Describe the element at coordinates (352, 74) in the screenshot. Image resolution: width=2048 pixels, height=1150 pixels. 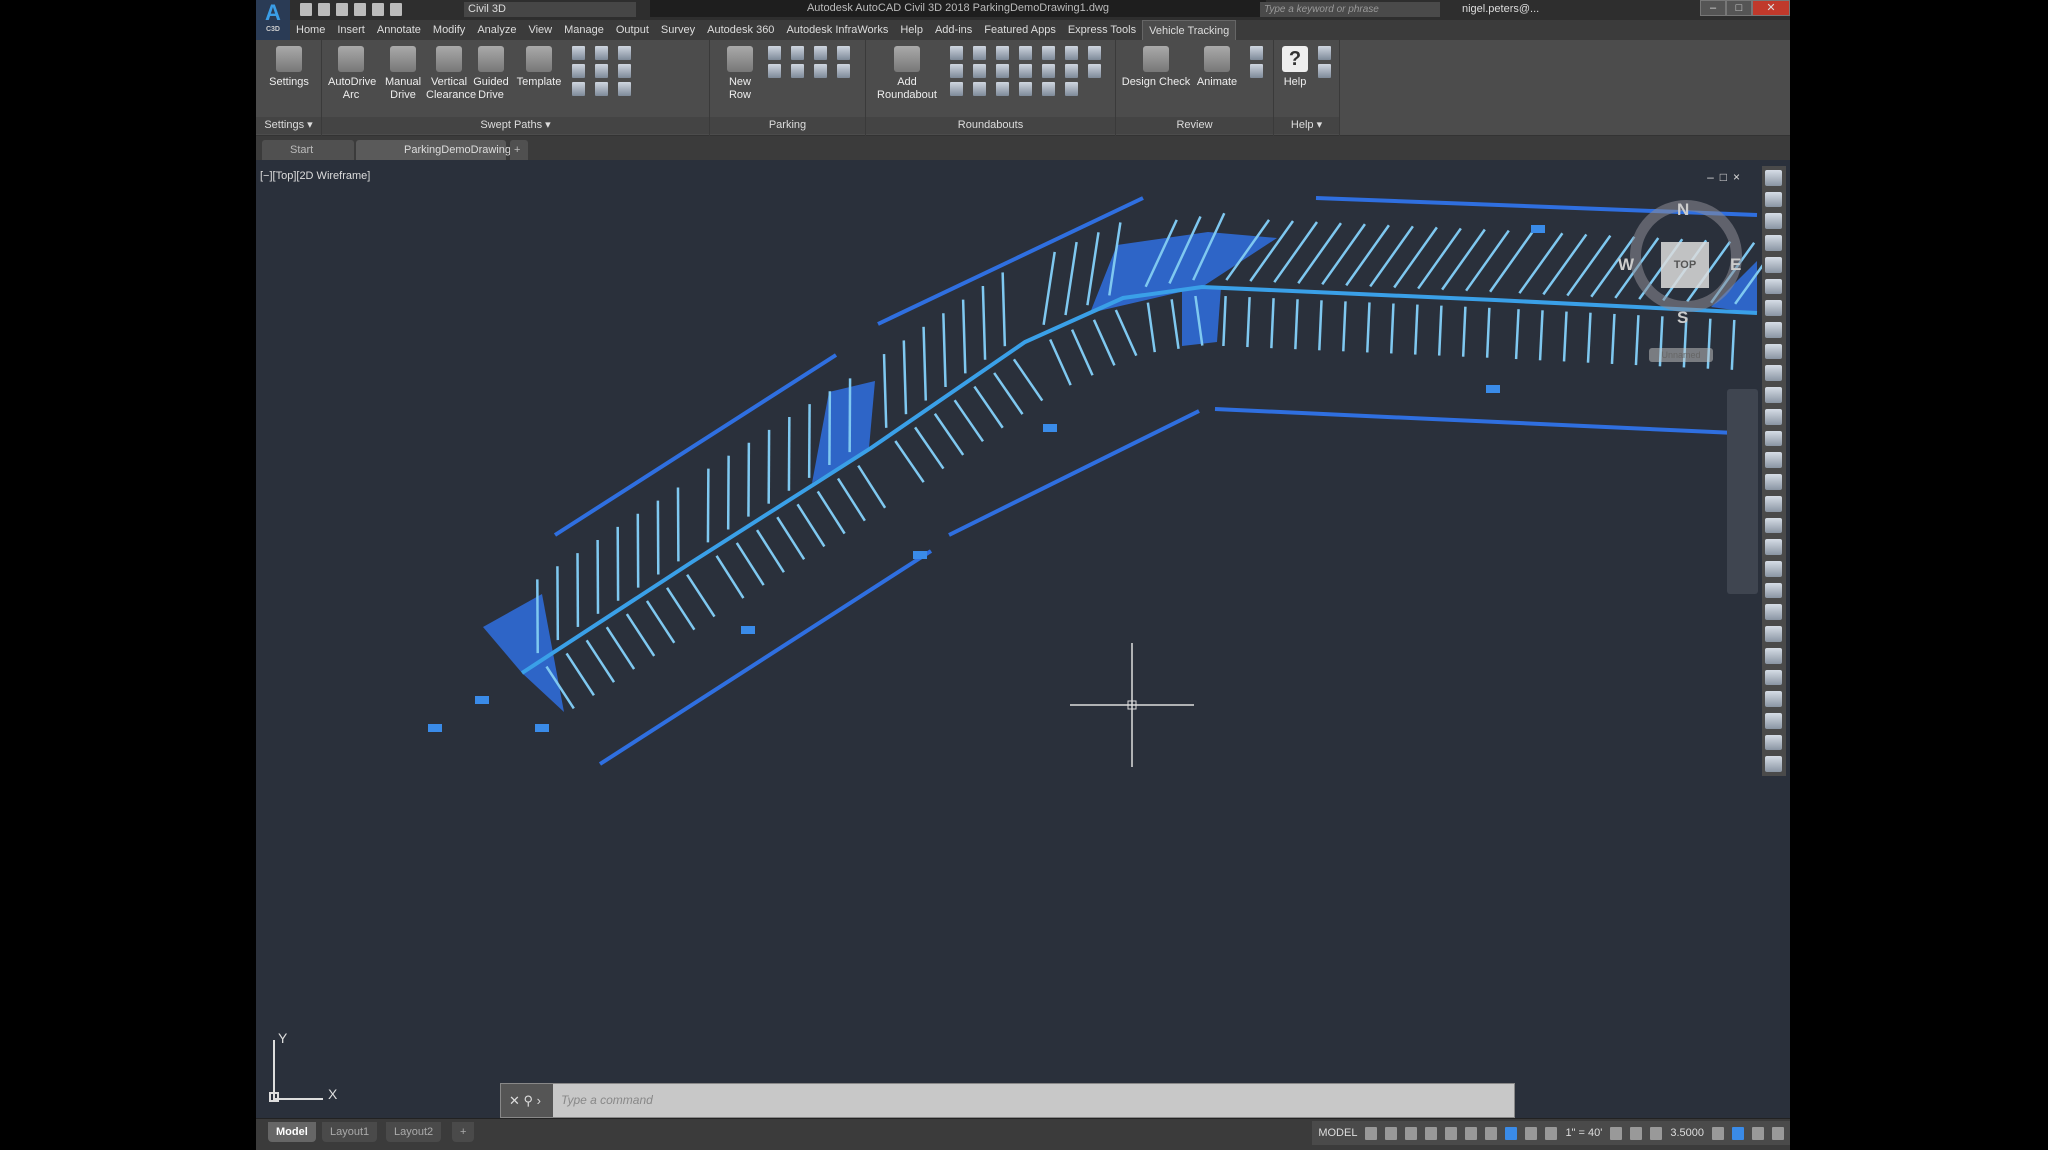
I see `autodrive-arc-button: AutoDrive Arc` at that location.